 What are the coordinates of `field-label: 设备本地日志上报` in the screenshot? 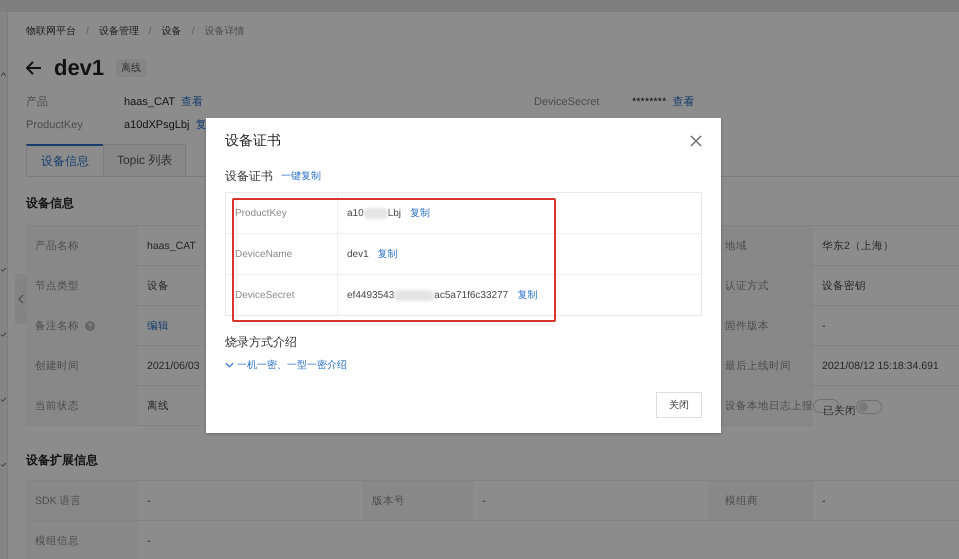 It's located at (769, 405).